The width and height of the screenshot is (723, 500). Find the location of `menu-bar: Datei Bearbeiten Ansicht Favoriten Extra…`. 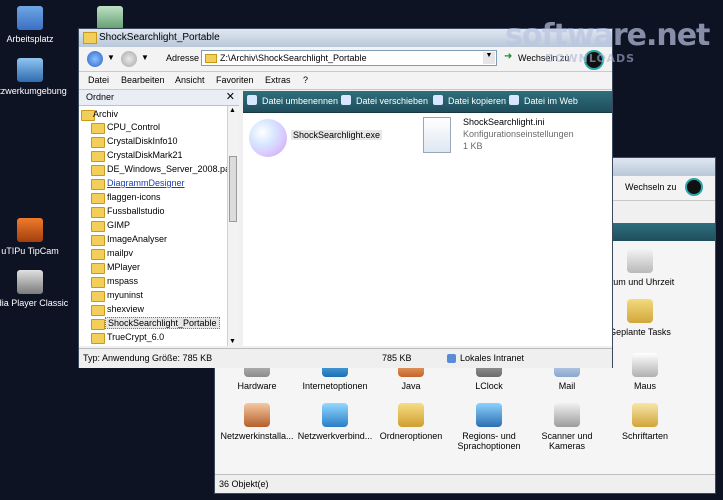

menu-bar: Datei Bearbeiten Ansicht Favoriten Extra… is located at coordinates (345, 81).